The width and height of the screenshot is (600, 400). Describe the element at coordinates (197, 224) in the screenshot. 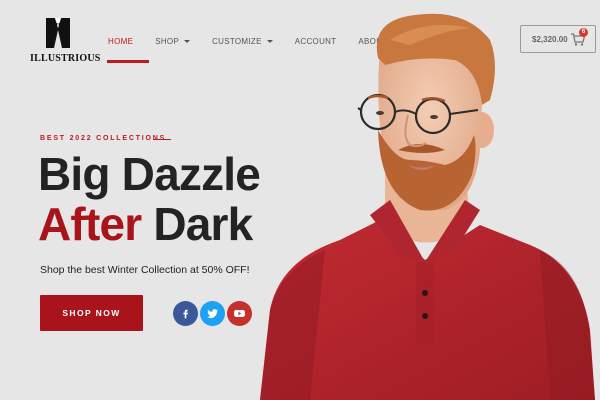

I see `headline-rest: Dark` at that location.